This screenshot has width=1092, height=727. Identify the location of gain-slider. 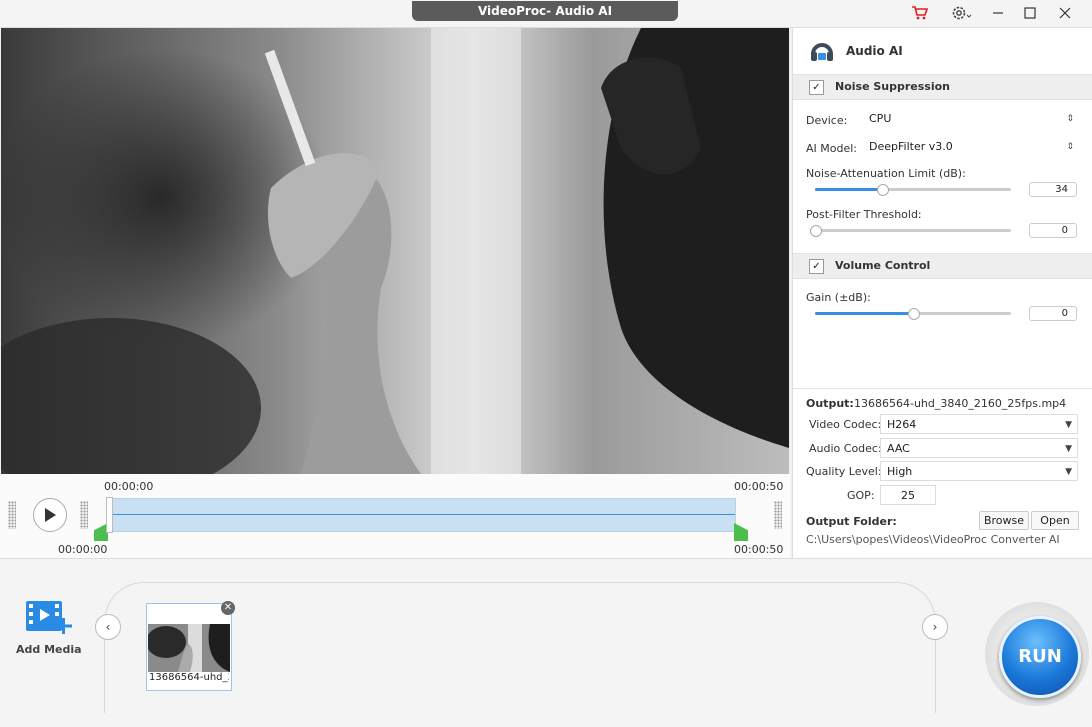
(913, 314).